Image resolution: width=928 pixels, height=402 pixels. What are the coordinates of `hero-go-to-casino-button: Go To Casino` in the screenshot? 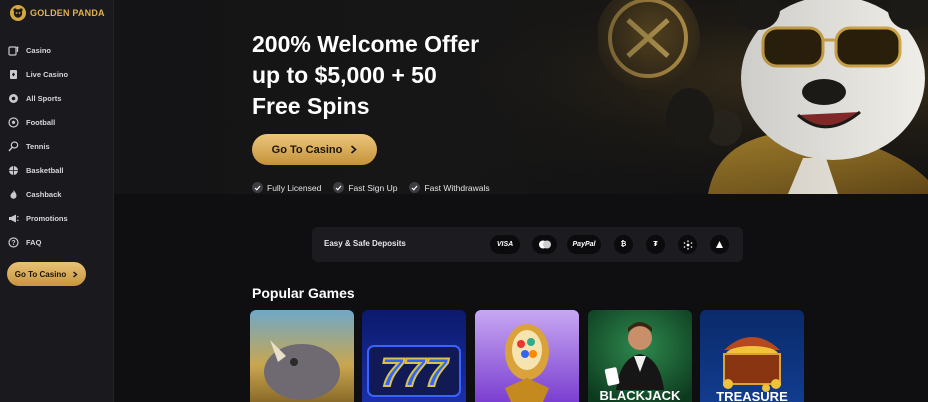 It's located at (314, 149).